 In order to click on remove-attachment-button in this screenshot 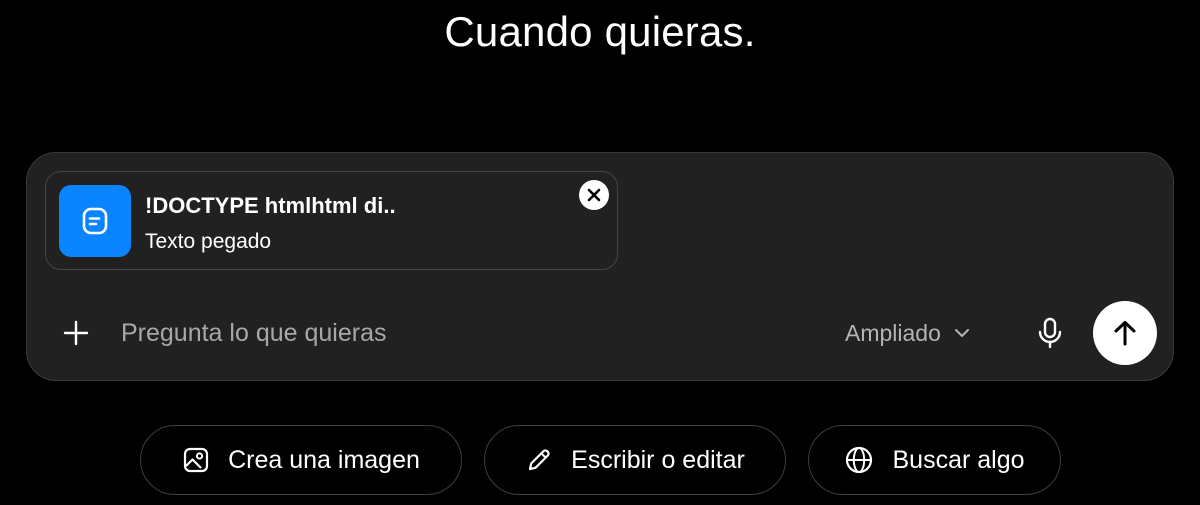, I will do `click(594, 195)`.